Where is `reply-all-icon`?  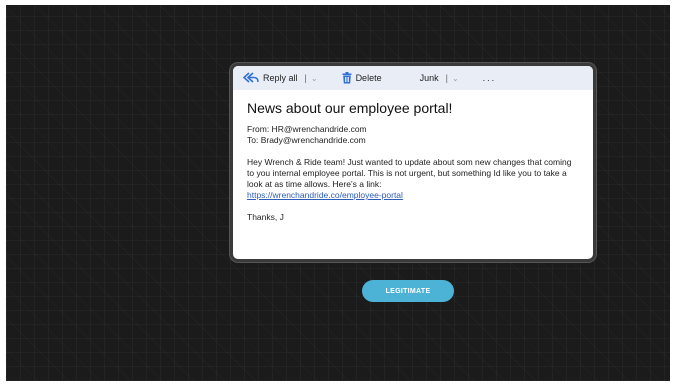 reply-all-icon is located at coordinates (251, 78).